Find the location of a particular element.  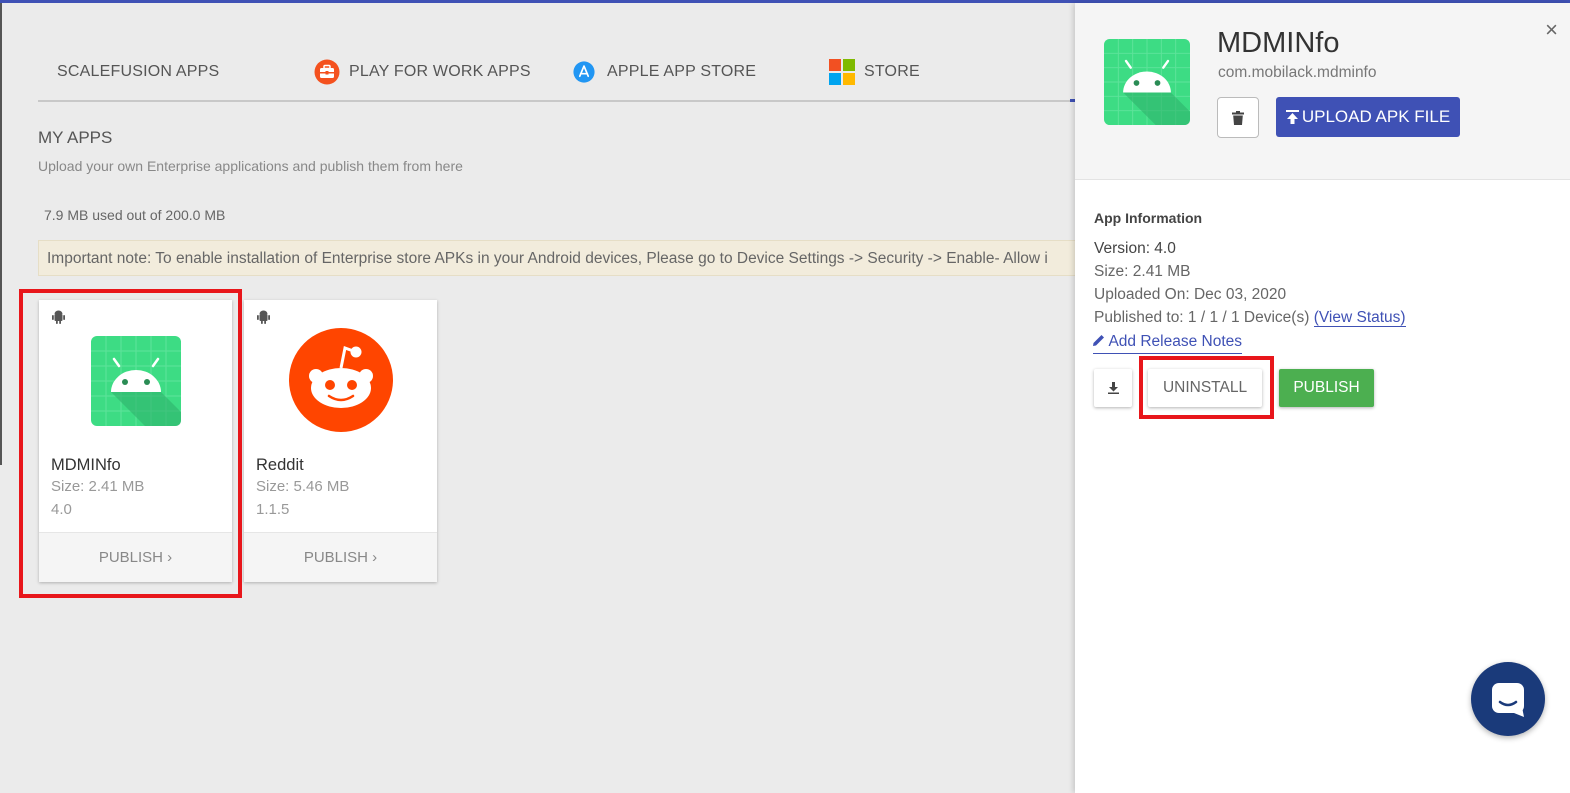

upload-apk-button: UPLOAD APK FILE is located at coordinates (1368, 117).